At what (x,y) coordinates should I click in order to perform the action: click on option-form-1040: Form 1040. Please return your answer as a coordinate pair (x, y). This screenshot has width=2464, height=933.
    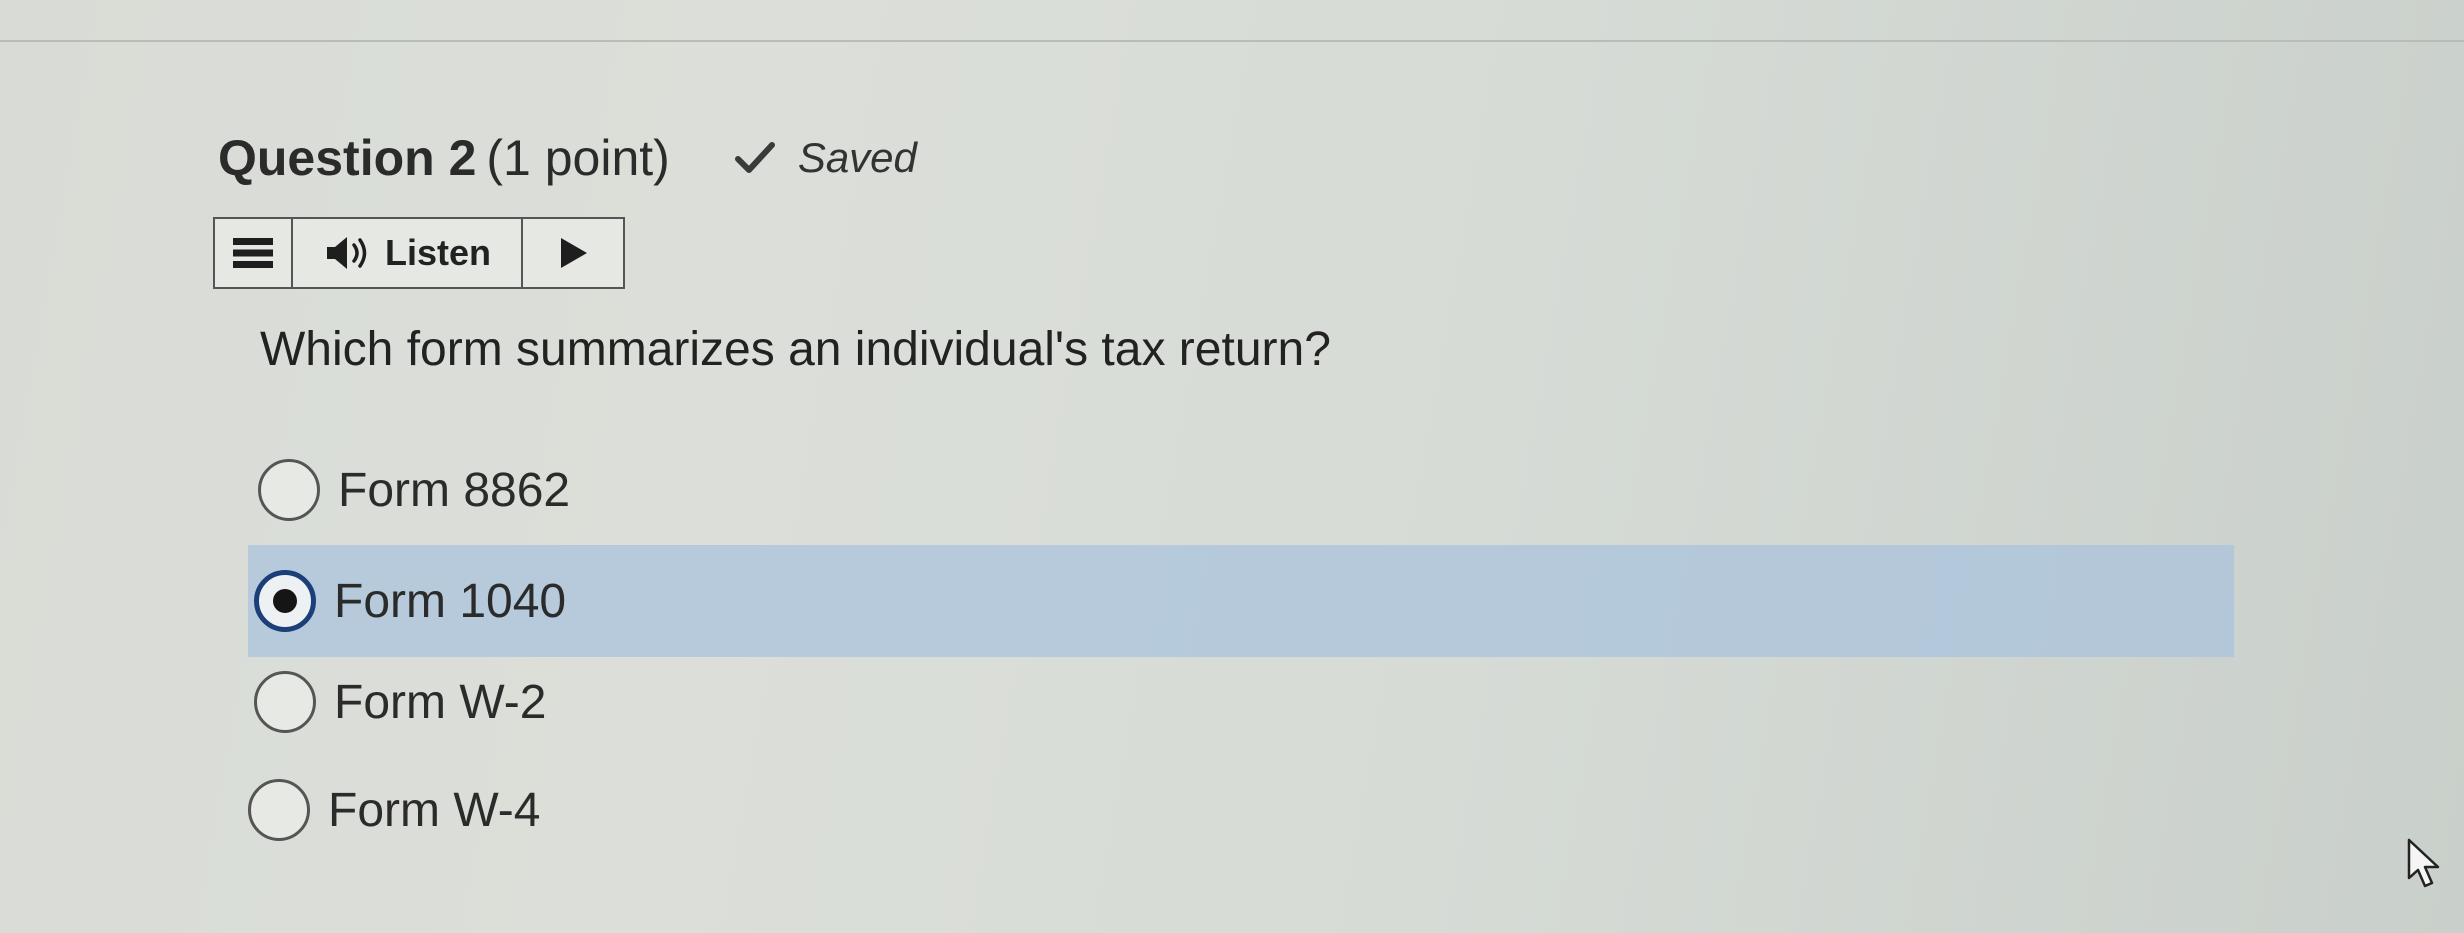
    Looking at the image, I should click on (1241, 601).